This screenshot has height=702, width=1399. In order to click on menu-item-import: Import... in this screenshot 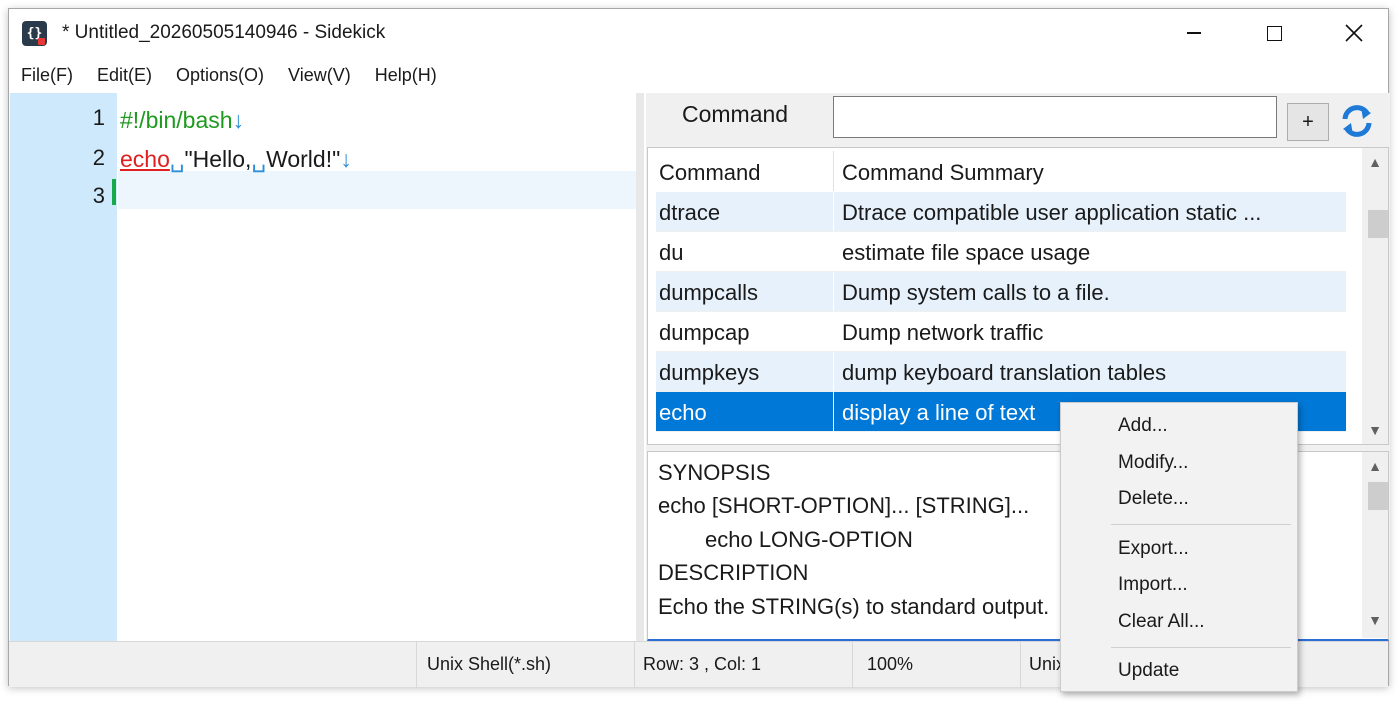, I will do `click(1153, 585)`.